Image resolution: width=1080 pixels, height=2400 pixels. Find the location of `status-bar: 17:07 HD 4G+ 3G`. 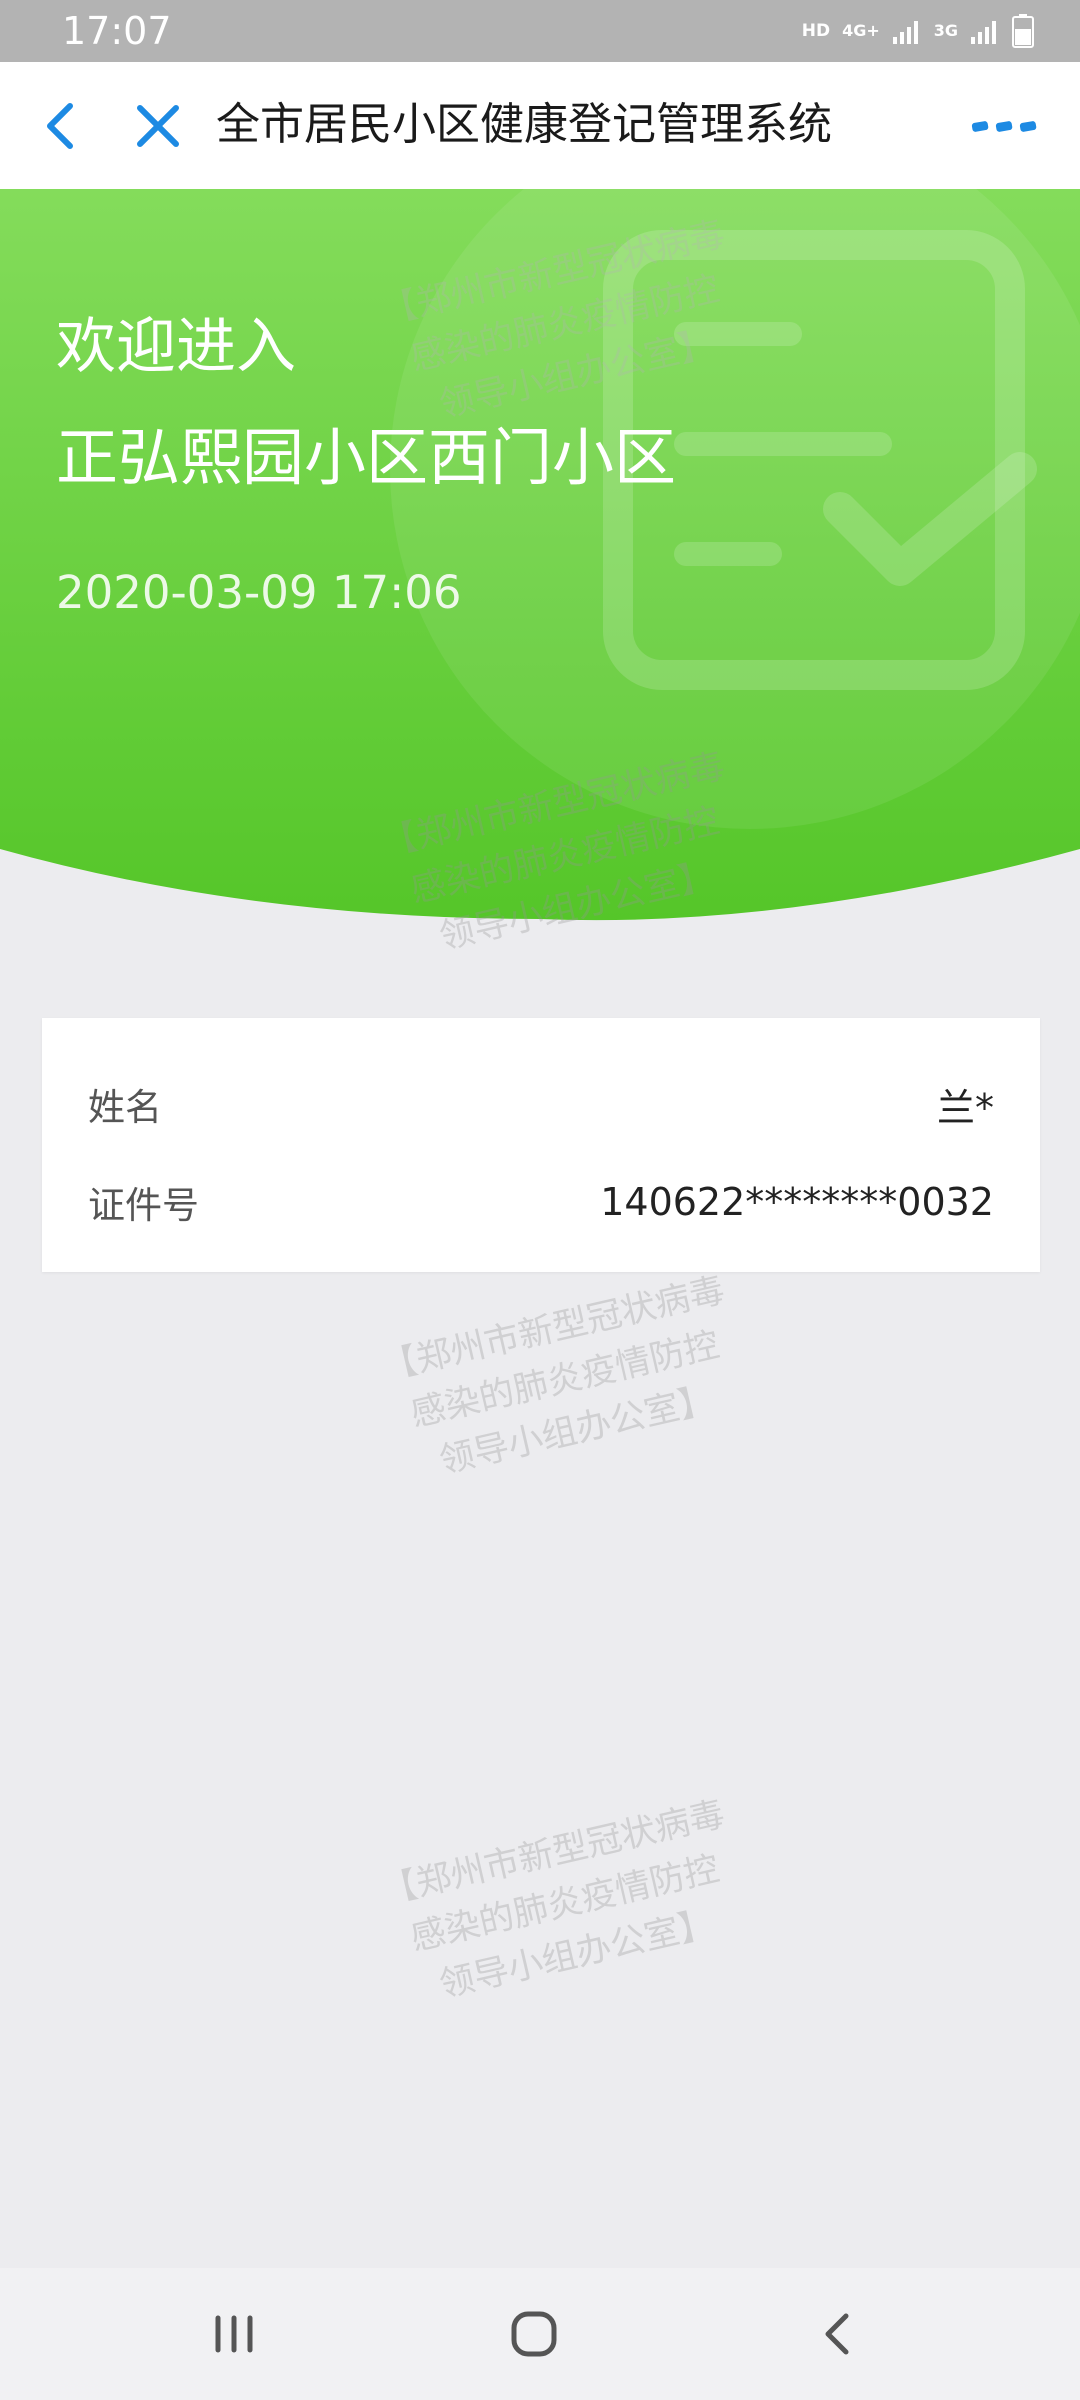

status-bar: 17:07 HD 4G+ 3G is located at coordinates (540, 31).